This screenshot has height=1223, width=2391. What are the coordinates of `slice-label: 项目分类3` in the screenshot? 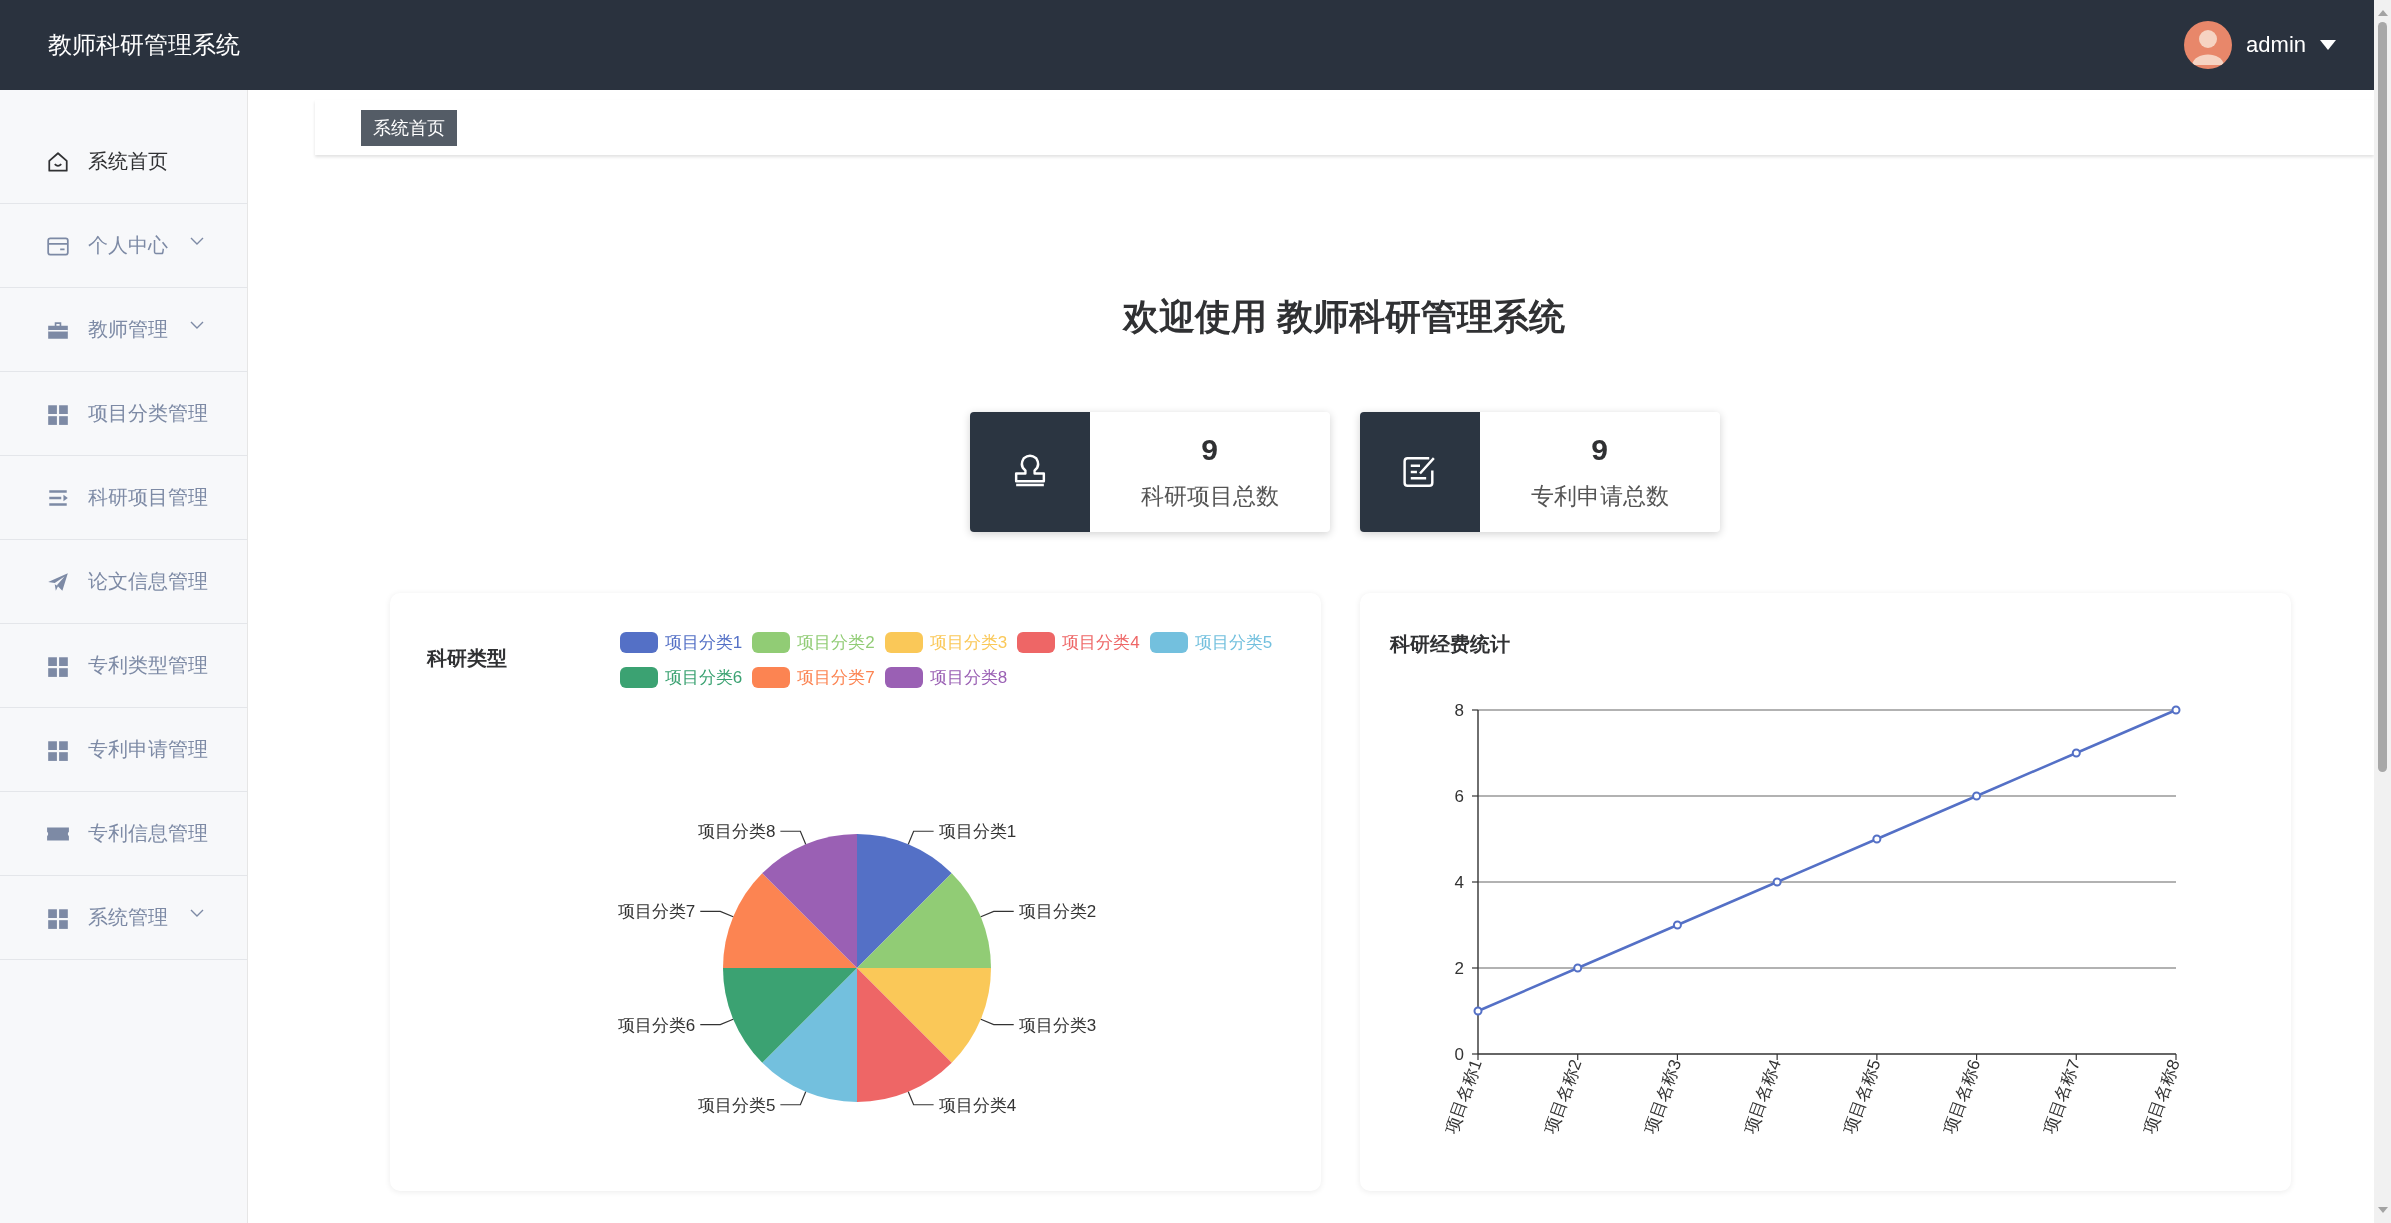 It's located at (1057, 1025).